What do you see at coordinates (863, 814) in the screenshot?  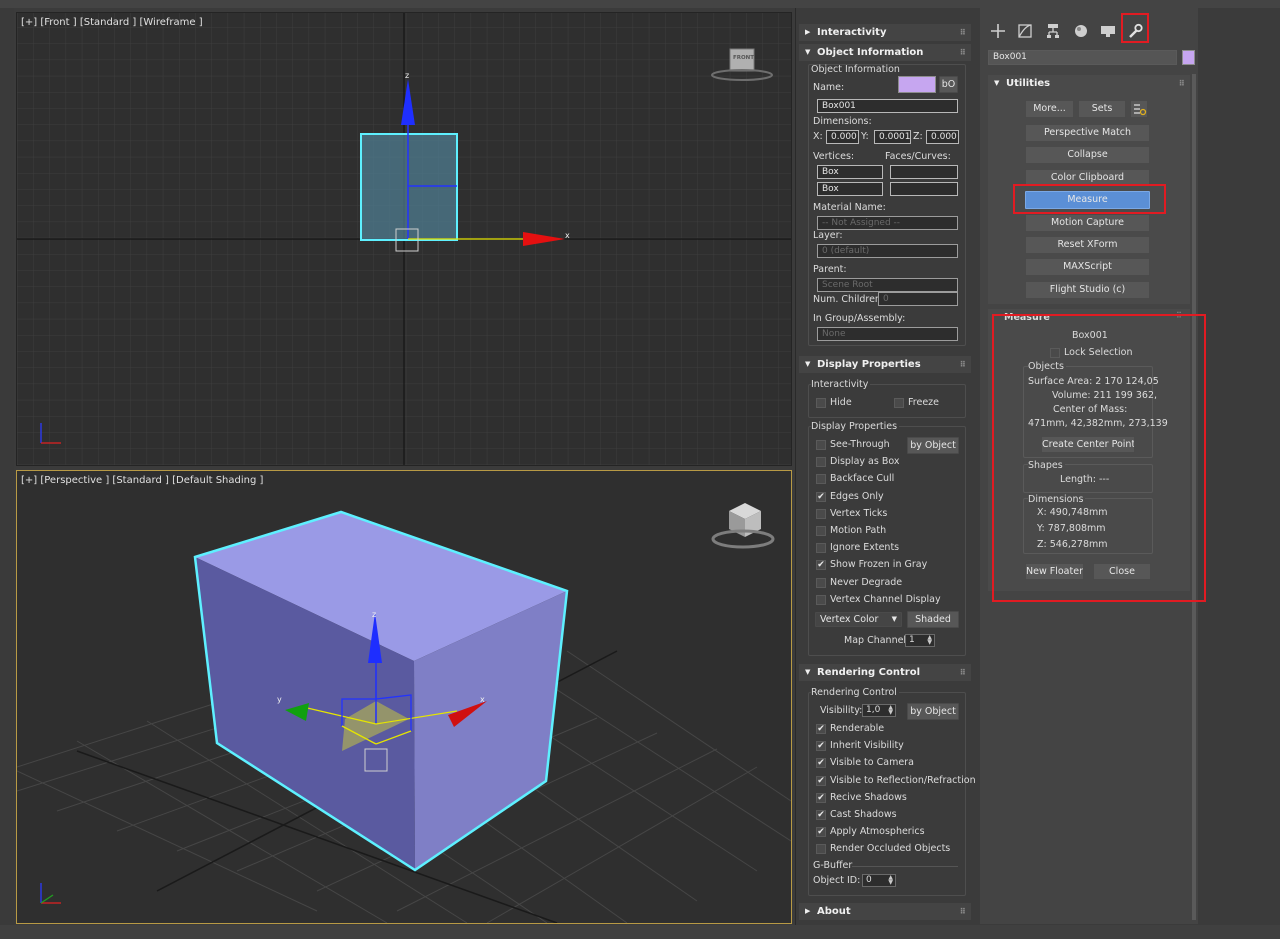 I see `checkbox-label: Cast Shadows` at bounding box center [863, 814].